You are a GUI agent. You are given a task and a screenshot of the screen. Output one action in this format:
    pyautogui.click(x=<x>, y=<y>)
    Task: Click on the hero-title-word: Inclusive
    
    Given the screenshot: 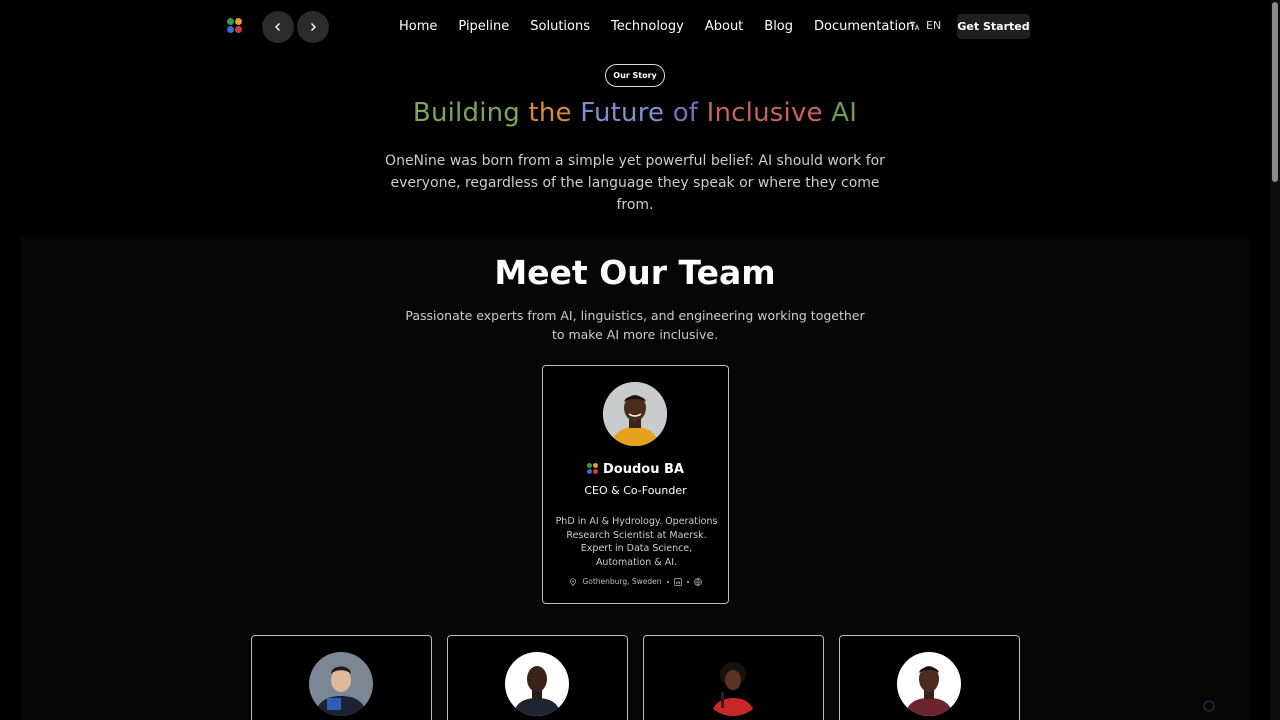 What is the action you would take?
    pyautogui.click(x=764, y=113)
    